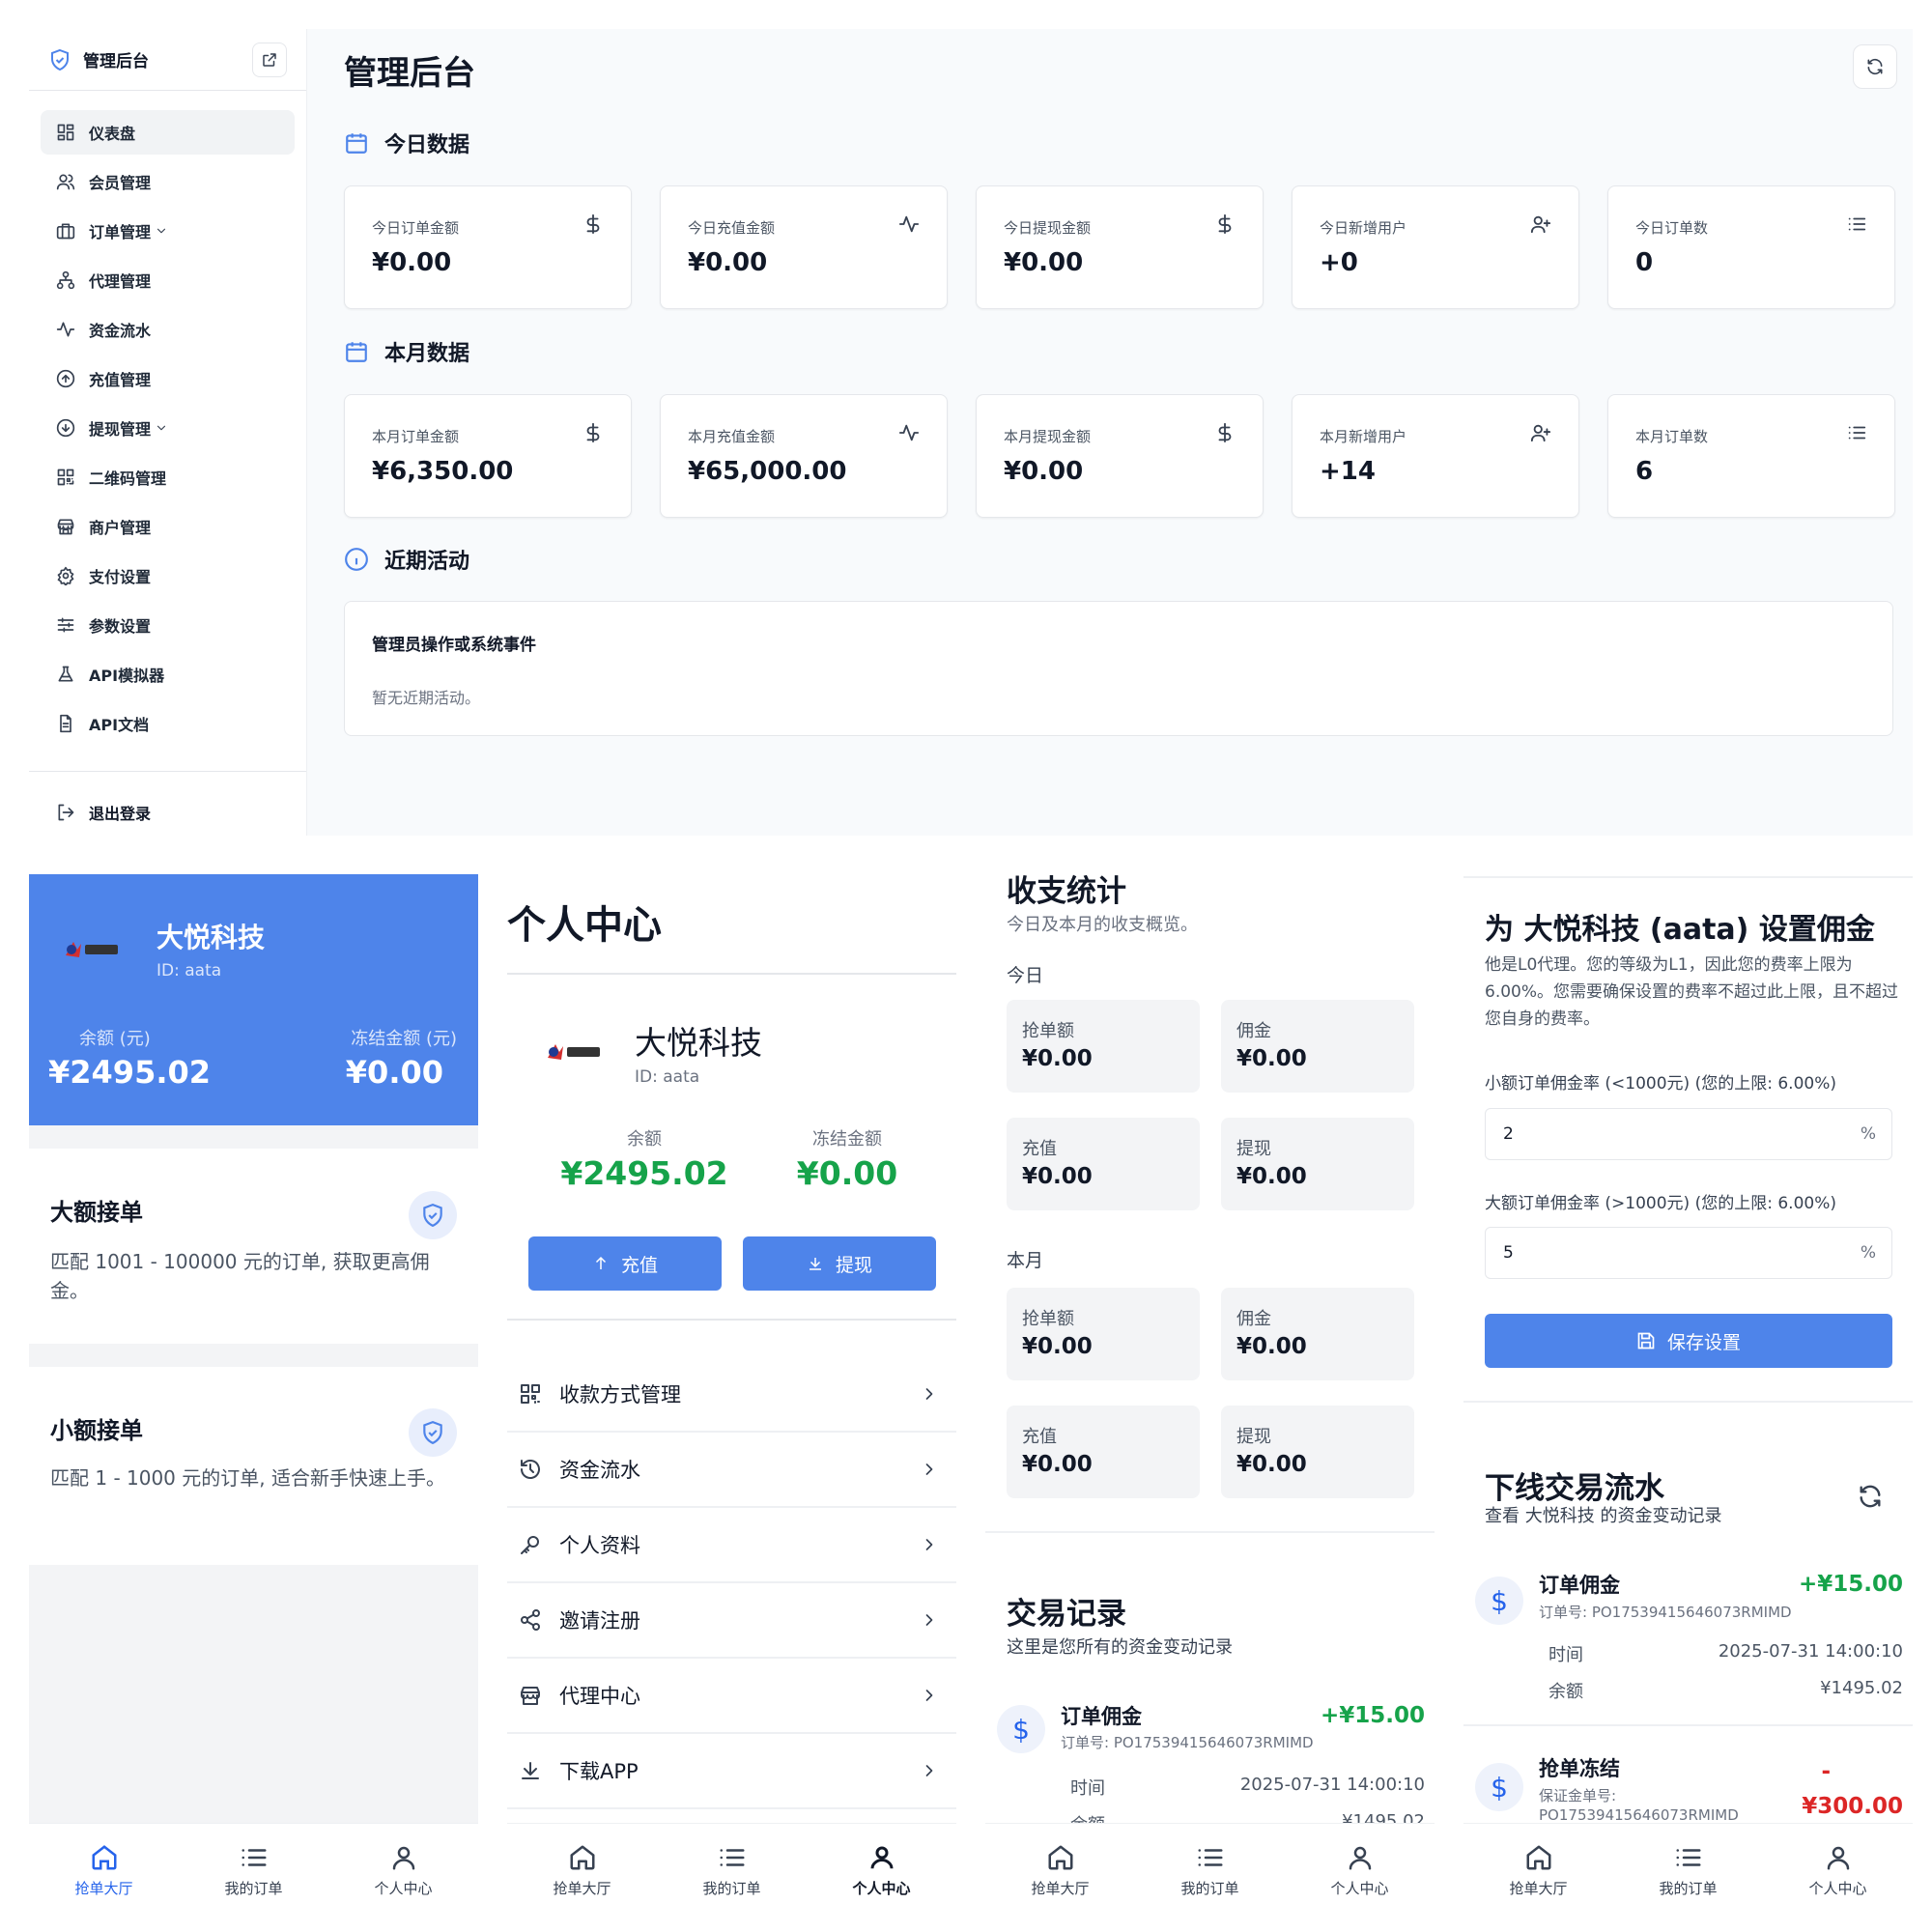  What do you see at coordinates (1870, 1496) in the screenshot?
I see `refresh-icon` at bounding box center [1870, 1496].